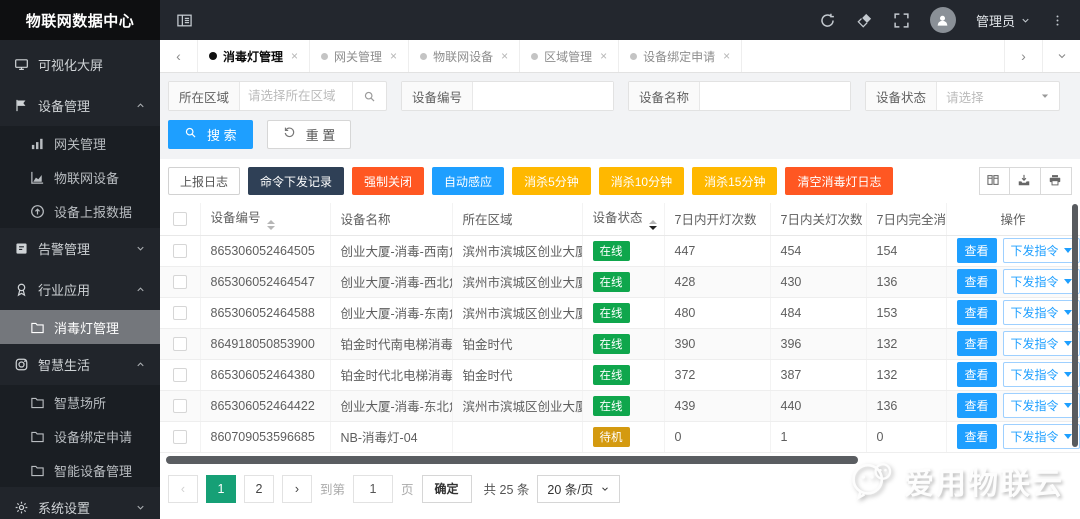 This screenshot has width=1080, height=519. Describe the element at coordinates (994, 181) in the screenshot. I see `columns-tool-button` at that location.